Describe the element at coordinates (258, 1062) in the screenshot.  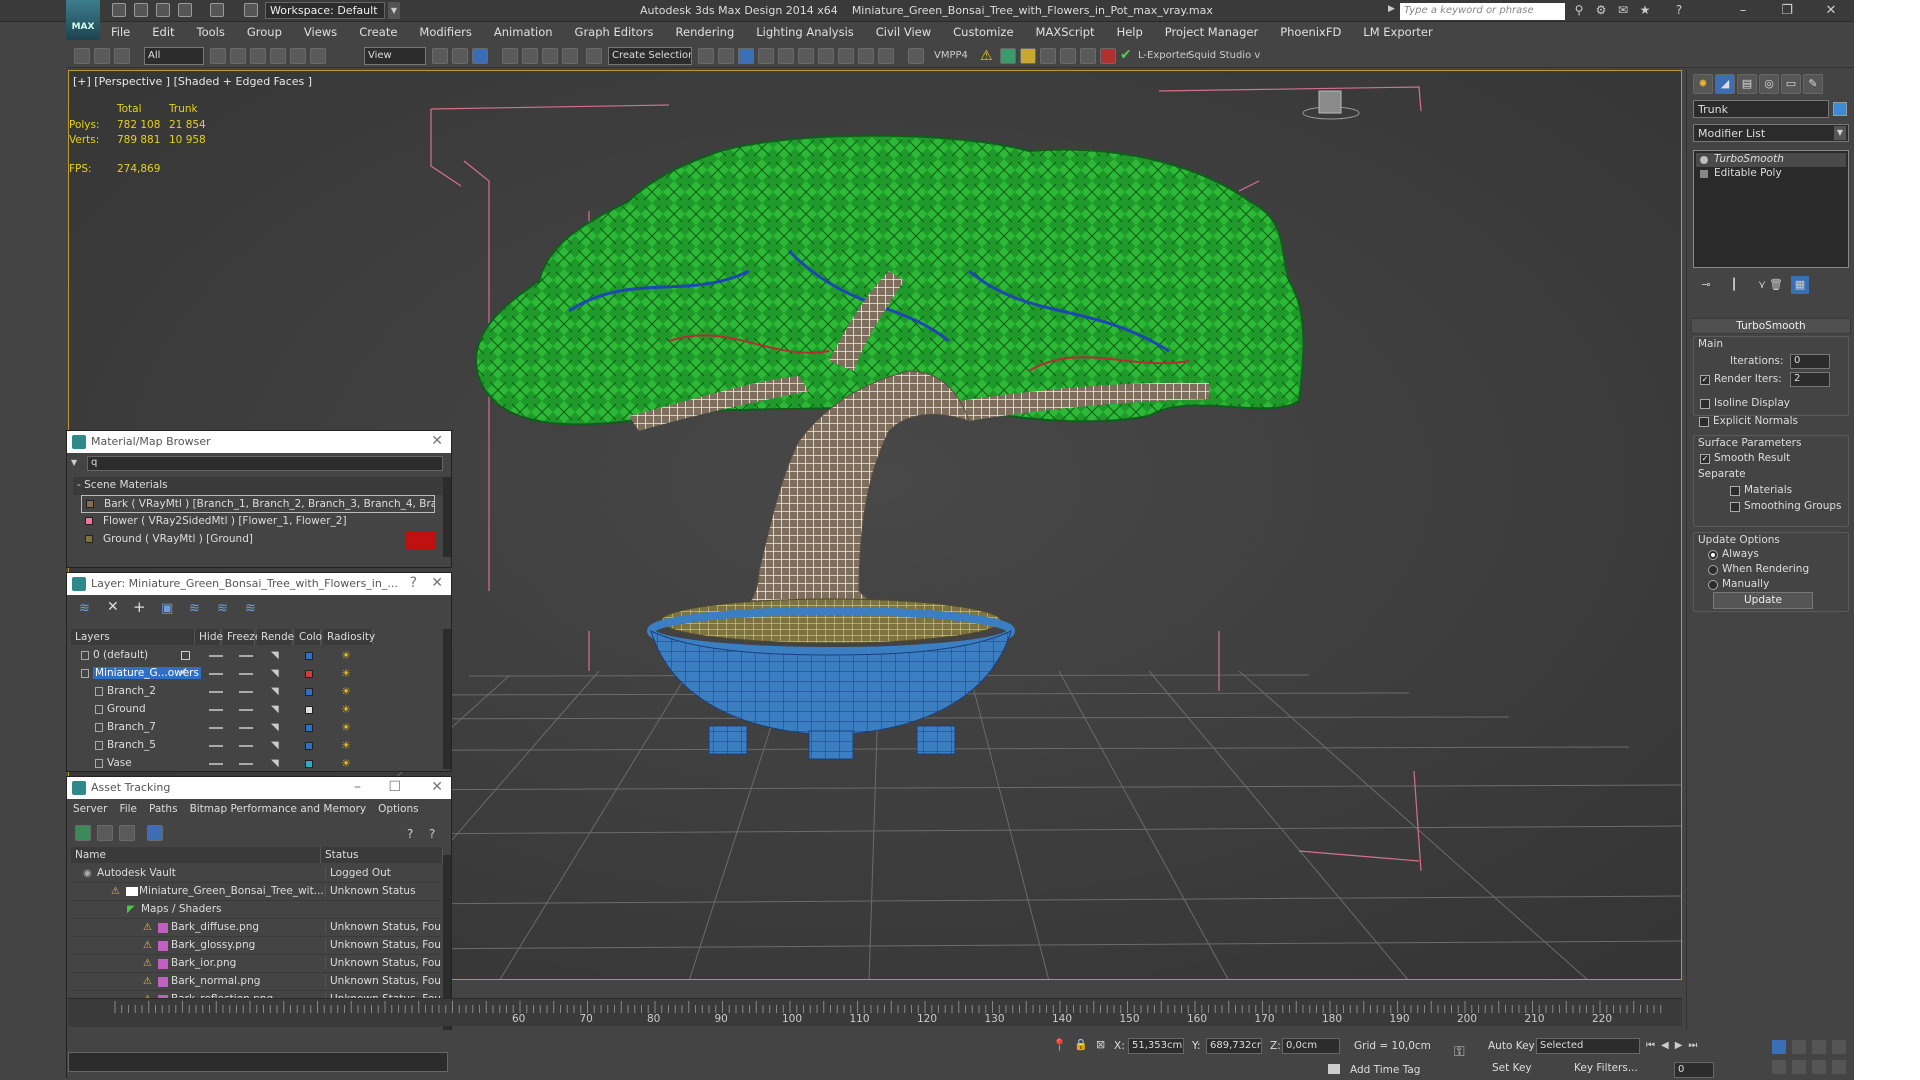
I see `maxscript-listener` at that location.